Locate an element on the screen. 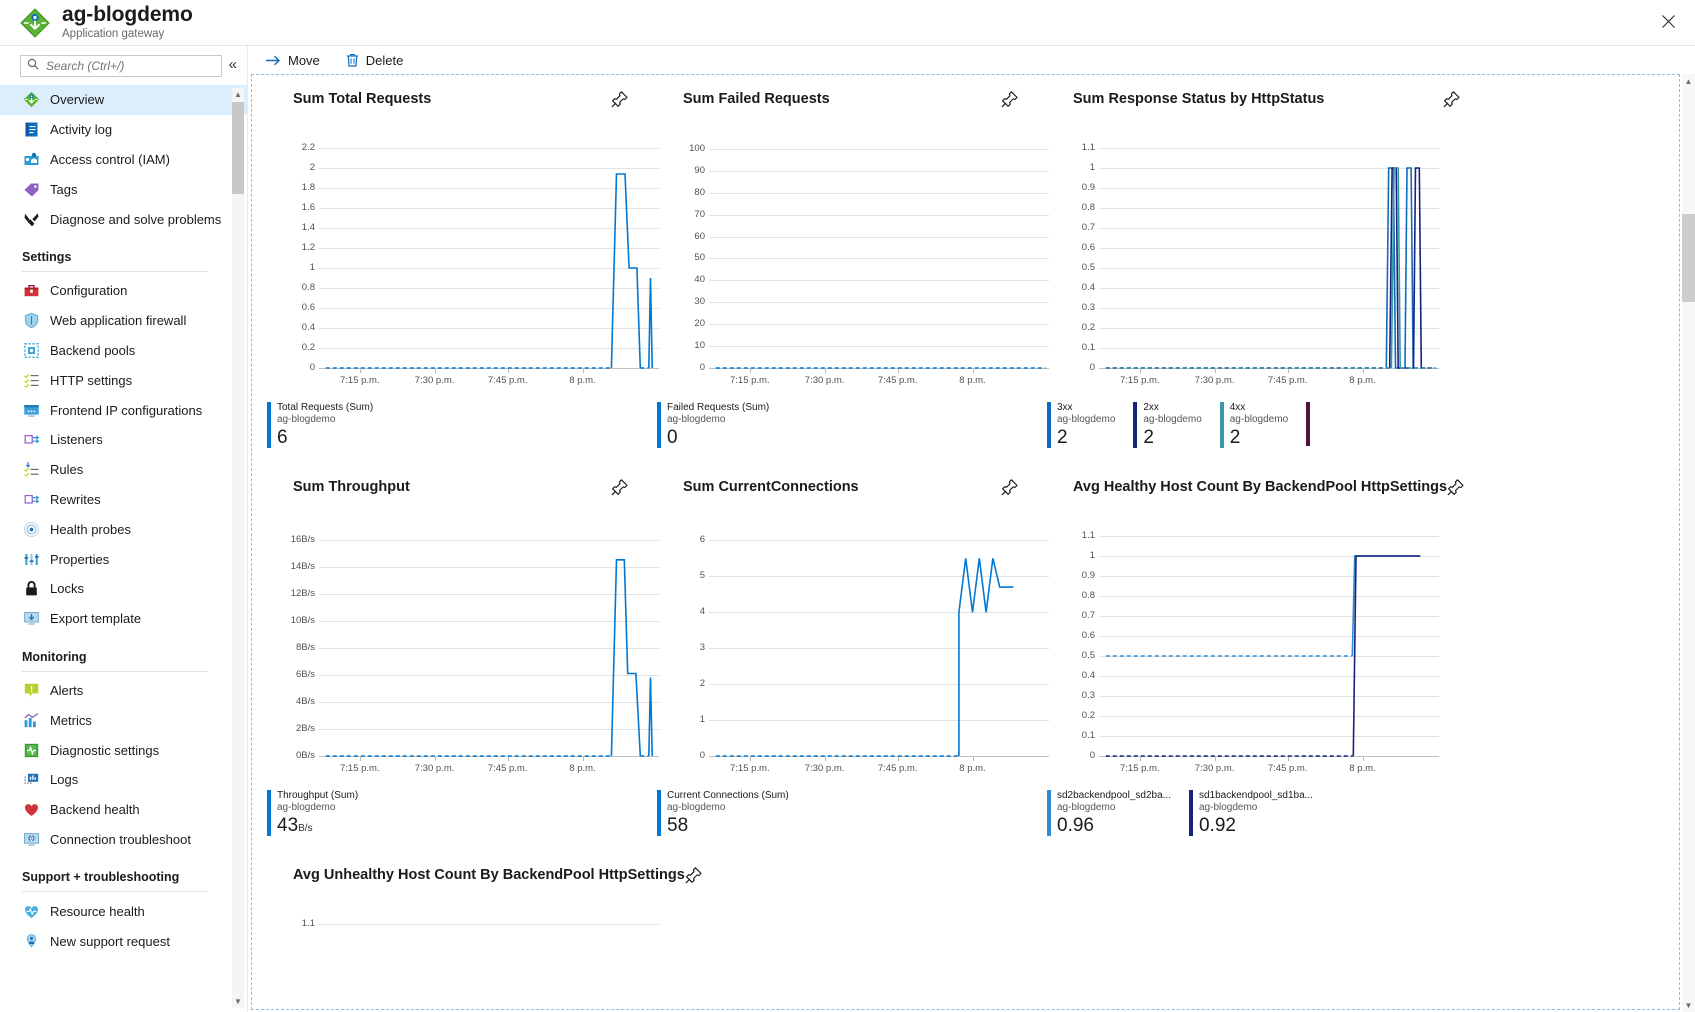  legend-item: Total Requests (Sum) ag-blogdemo 6 is located at coordinates (329, 425).